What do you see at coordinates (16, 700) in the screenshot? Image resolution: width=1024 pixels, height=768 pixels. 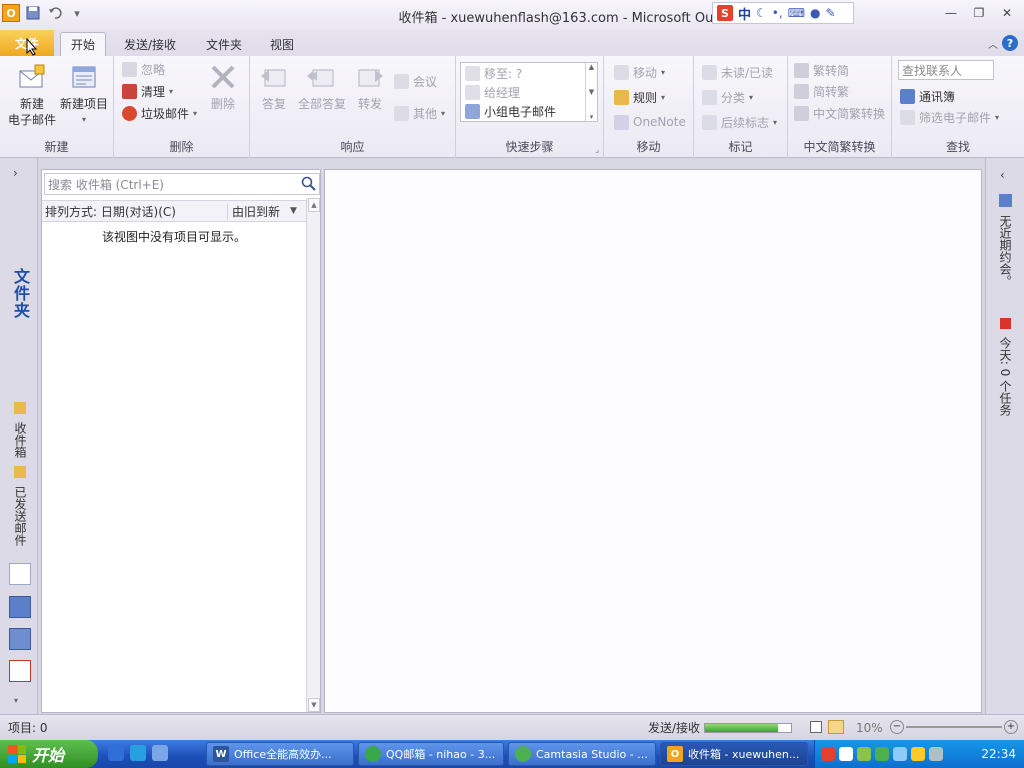 I see `configure-buttons-icon: ▾` at bounding box center [16, 700].